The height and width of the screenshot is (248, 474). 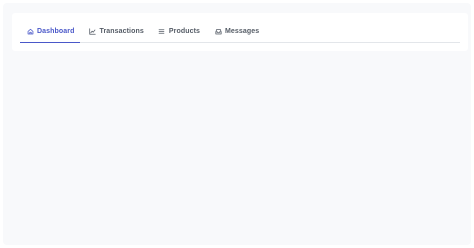 I want to click on list-icon, so click(x=162, y=32).